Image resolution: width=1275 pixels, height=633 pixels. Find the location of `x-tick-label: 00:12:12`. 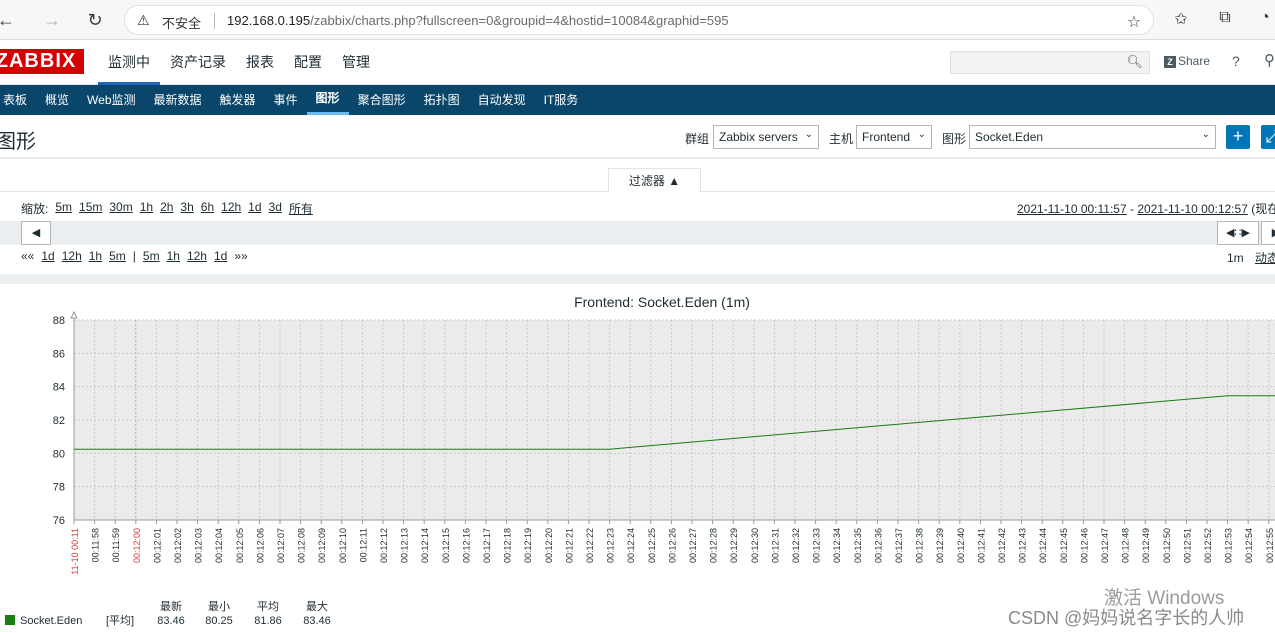

x-tick-label: 00:12:12 is located at coordinates (384, 545).